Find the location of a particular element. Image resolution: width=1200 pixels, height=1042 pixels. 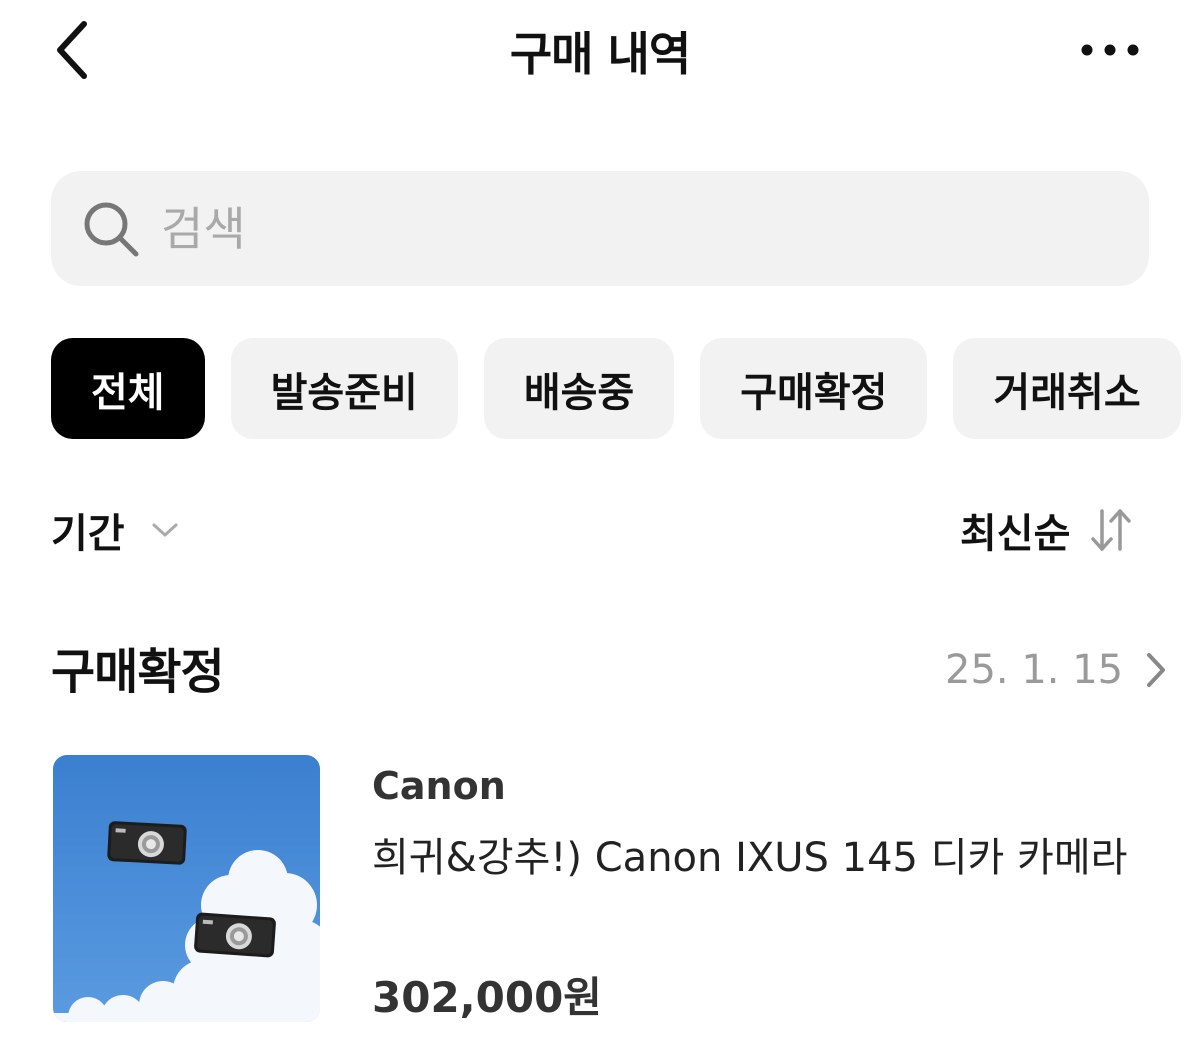

product-image is located at coordinates (186, 888).